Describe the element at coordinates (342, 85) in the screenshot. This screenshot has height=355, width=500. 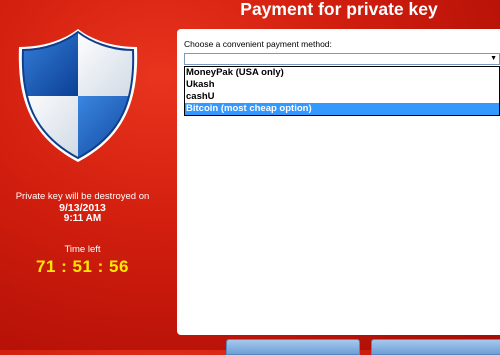
I see `option-ukash: Ukash` at that location.